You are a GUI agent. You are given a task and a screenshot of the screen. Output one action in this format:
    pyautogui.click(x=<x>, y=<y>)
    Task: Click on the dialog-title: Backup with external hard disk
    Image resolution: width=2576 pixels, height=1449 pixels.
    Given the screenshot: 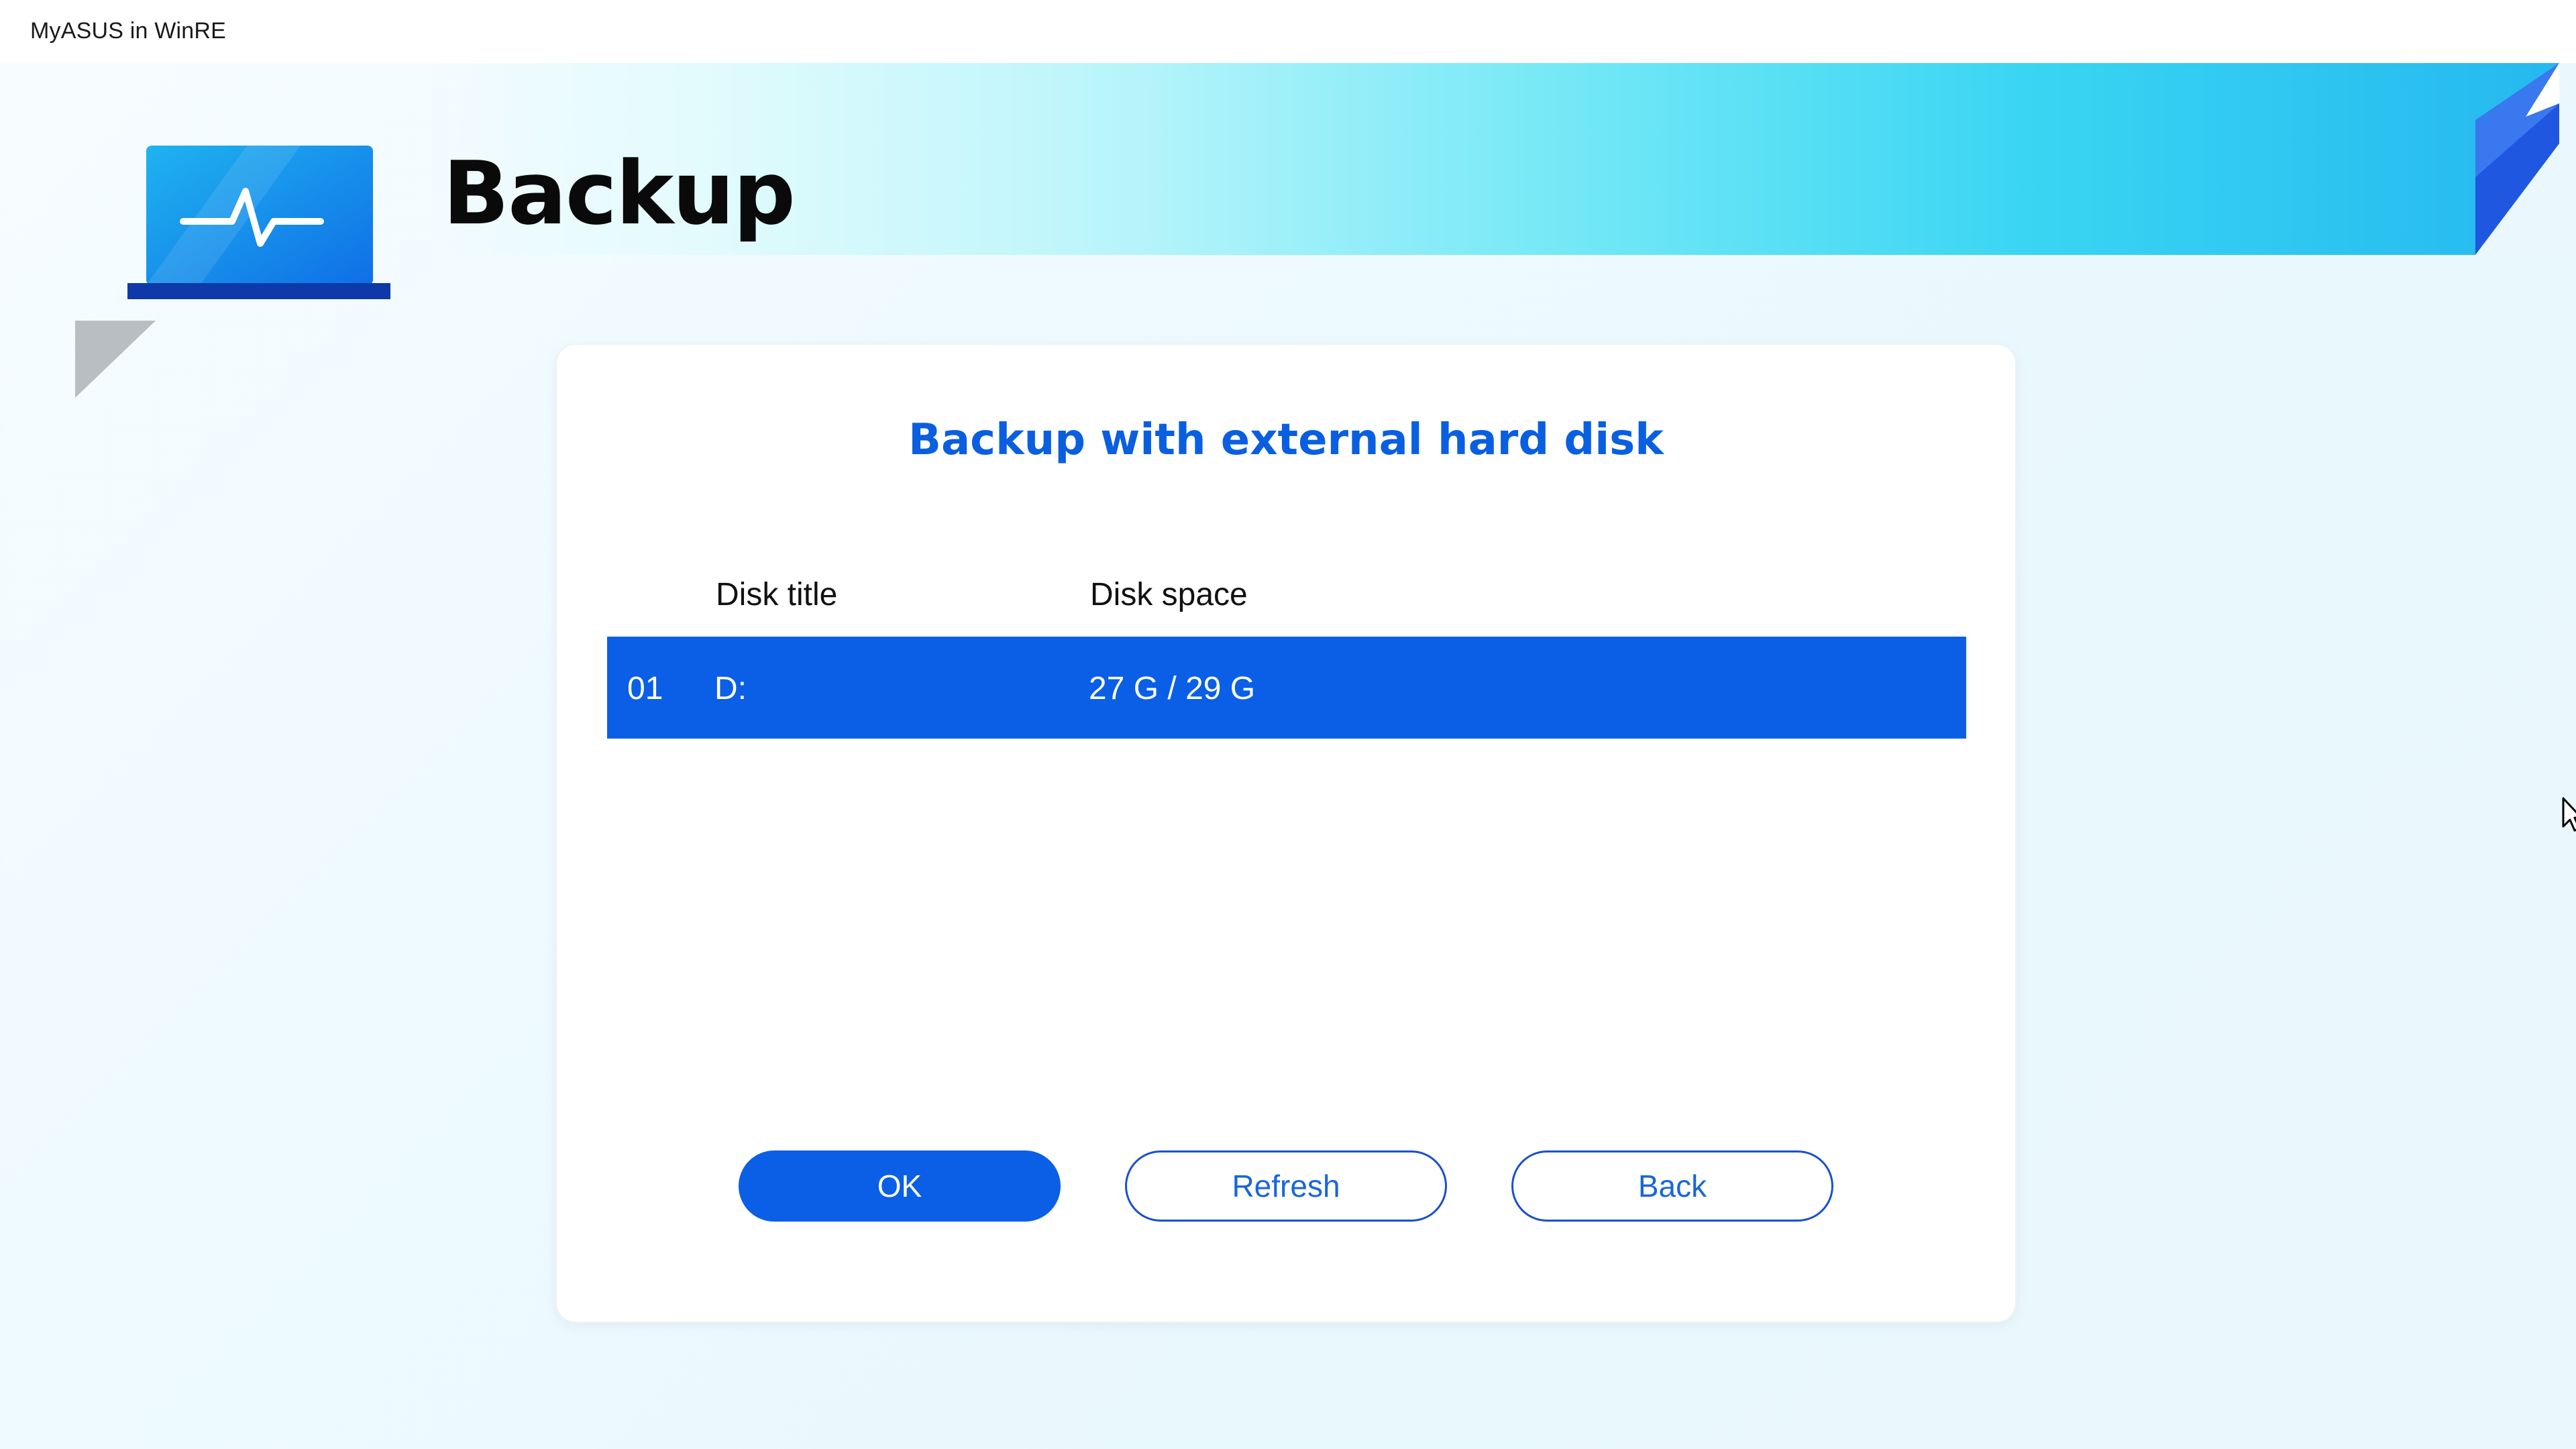 What is the action you would take?
    pyautogui.click(x=1286, y=440)
    